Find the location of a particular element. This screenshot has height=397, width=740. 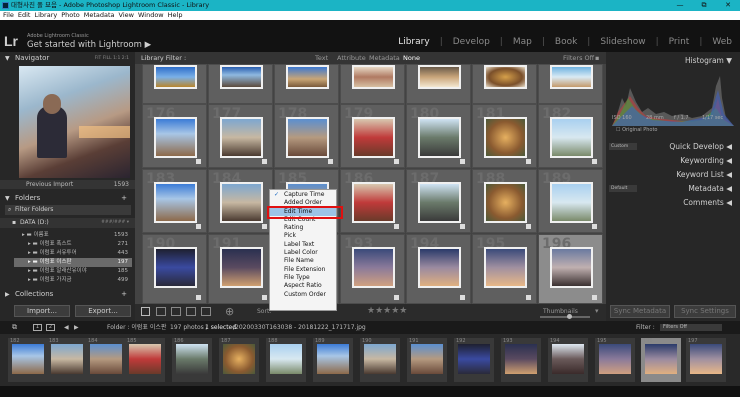

filmstrip-cell: 187 is located at coordinates (239, 360).